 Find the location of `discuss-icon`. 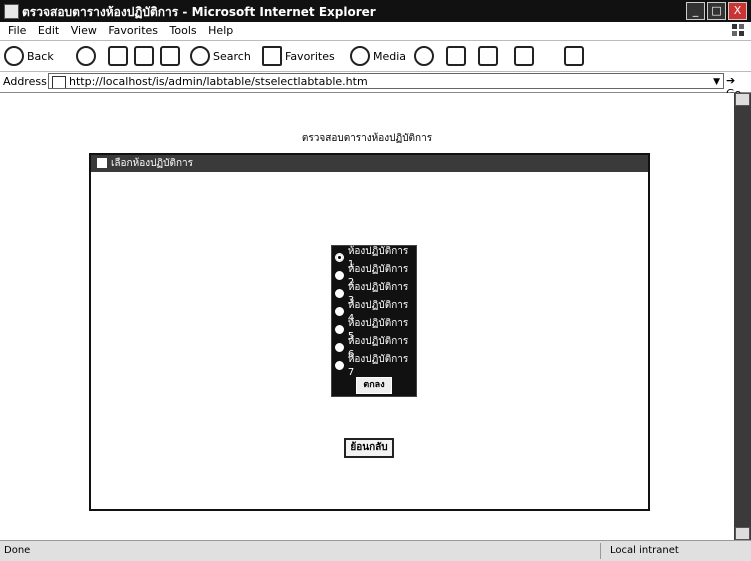

discuss-icon is located at coordinates (574, 56).